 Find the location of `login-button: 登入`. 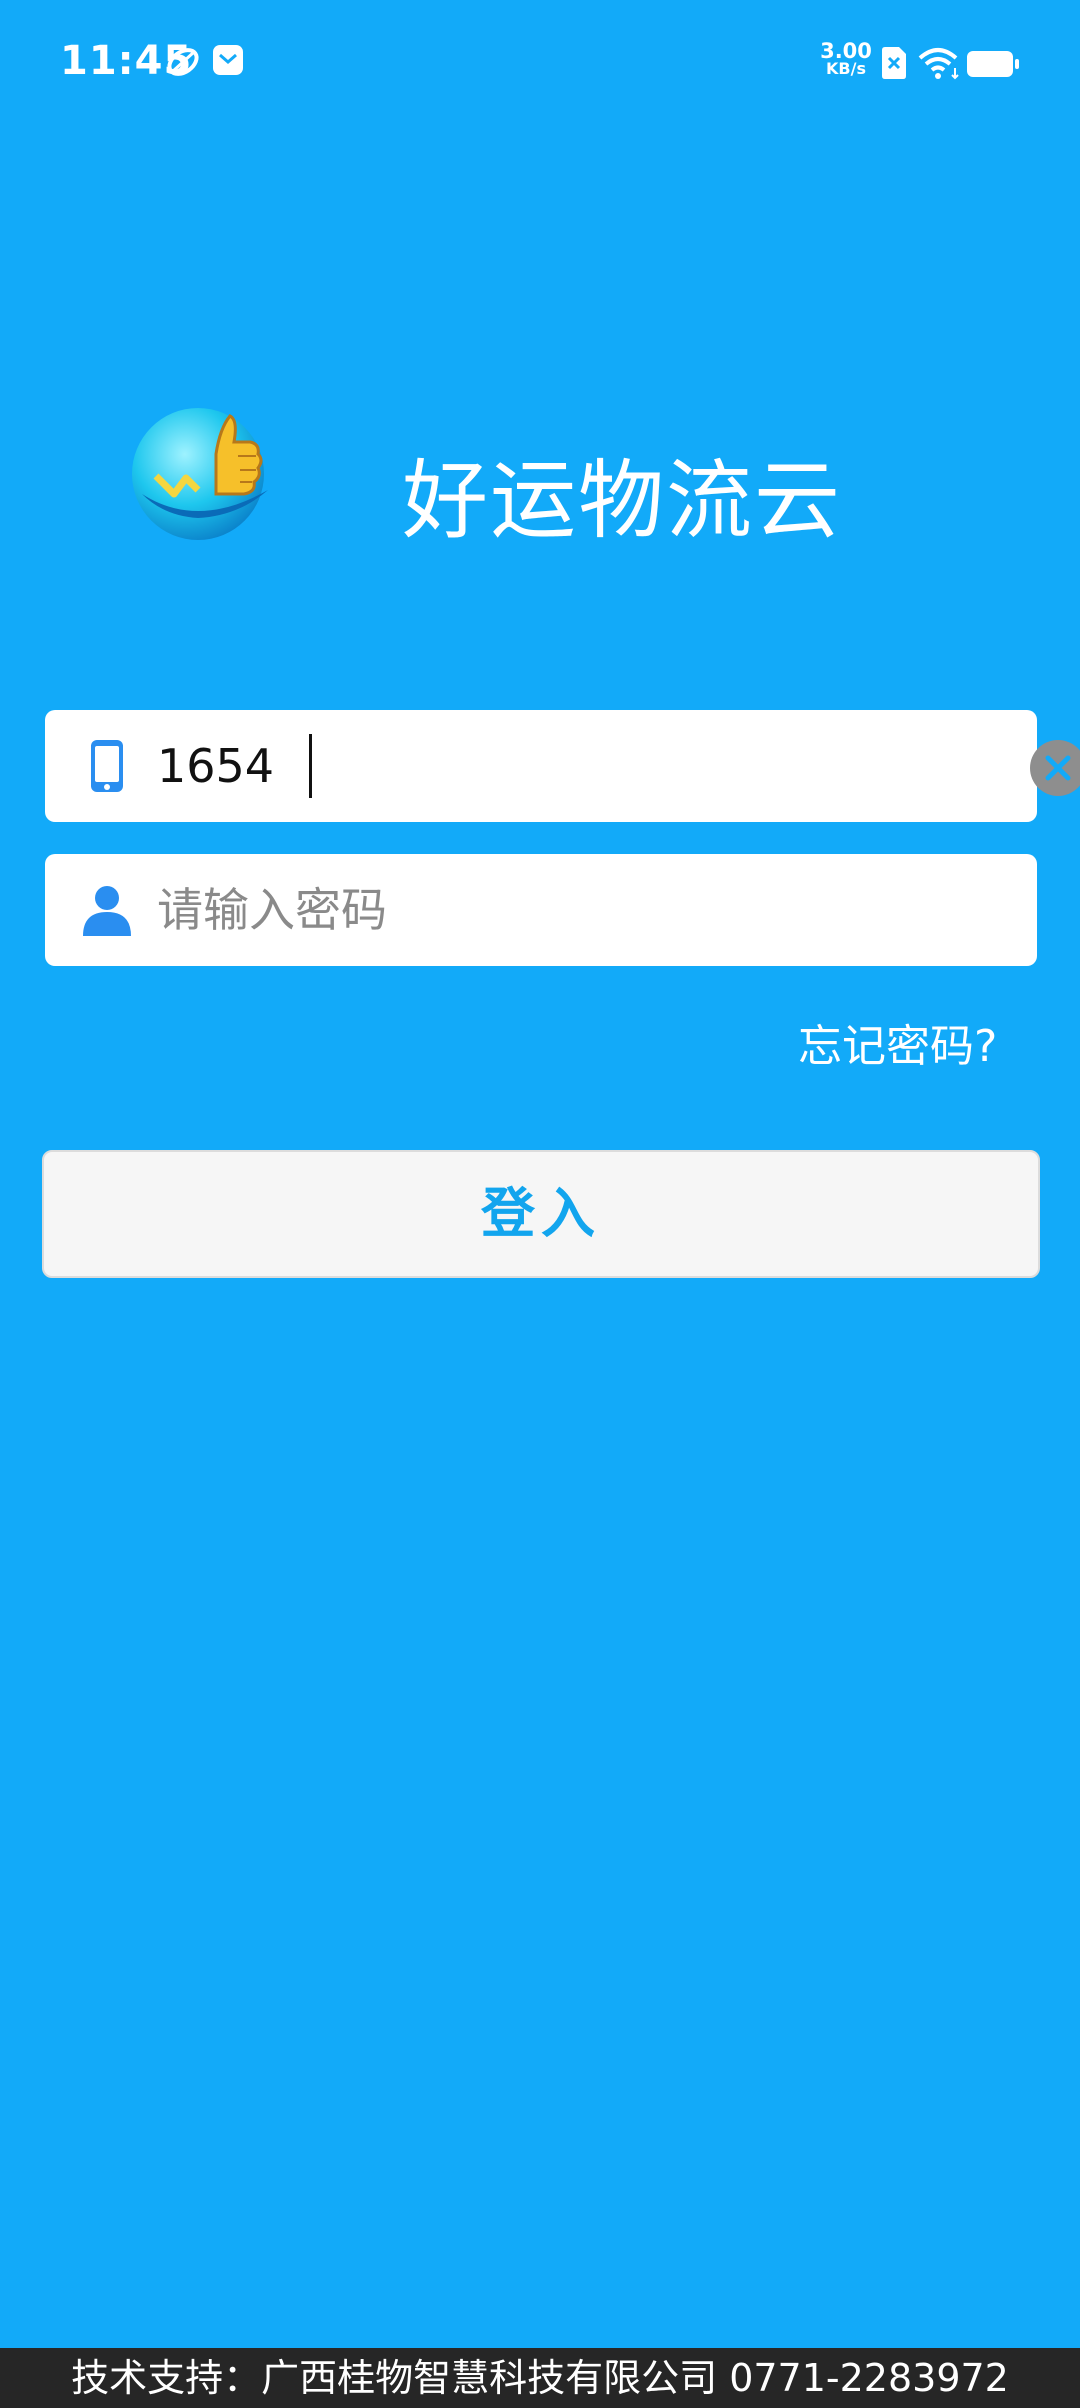

login-button: 登入 is located at coordinates (541, 1214).